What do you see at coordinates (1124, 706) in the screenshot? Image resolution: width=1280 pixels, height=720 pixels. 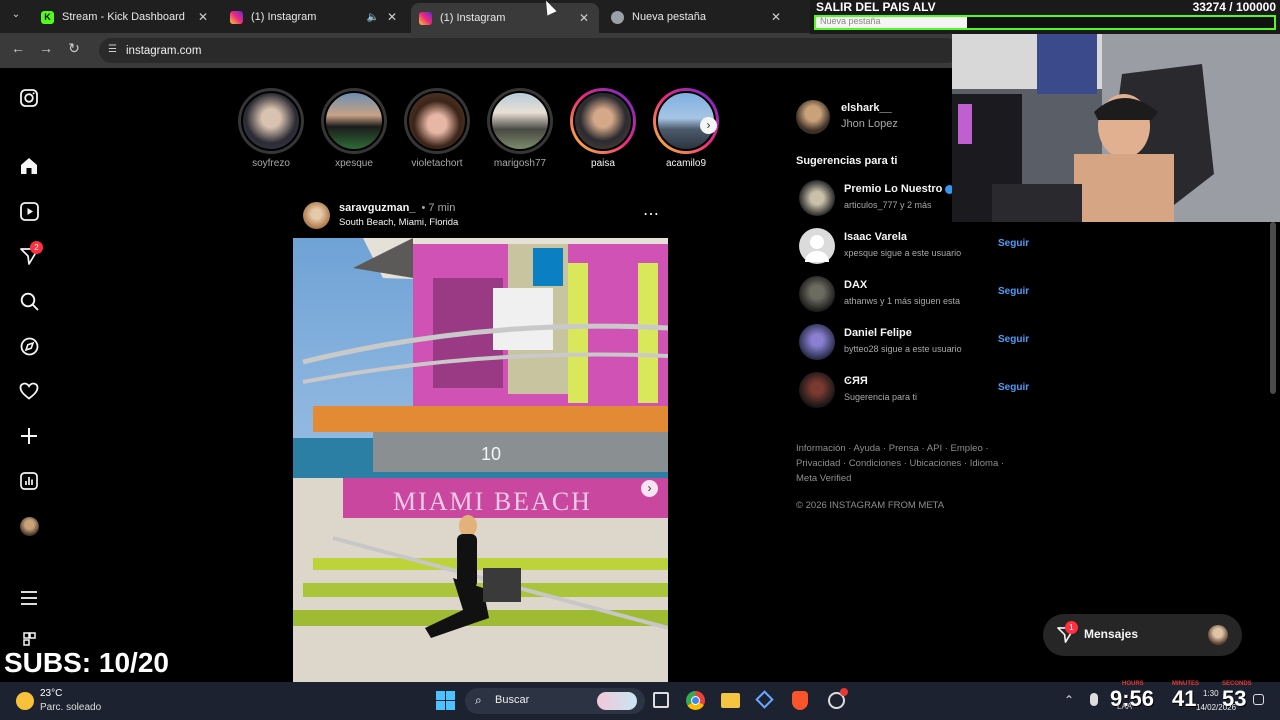 I see `lang-indicator: LAA` at bounding box center [1124, 706].